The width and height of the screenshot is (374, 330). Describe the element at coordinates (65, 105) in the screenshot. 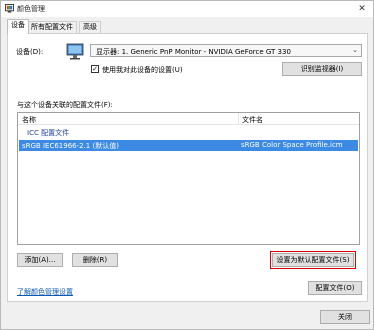

I see `profiles-label: 与这个设备关联的配置文件(F):` at that location.